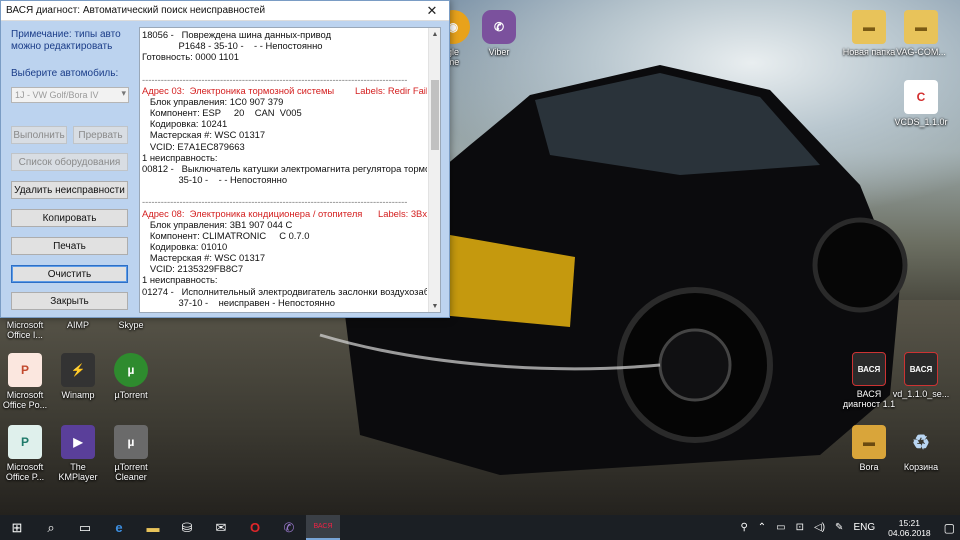 This screenshot has height=540, width=960. I want to click on clear-button: Очистить, so click(69, 274).